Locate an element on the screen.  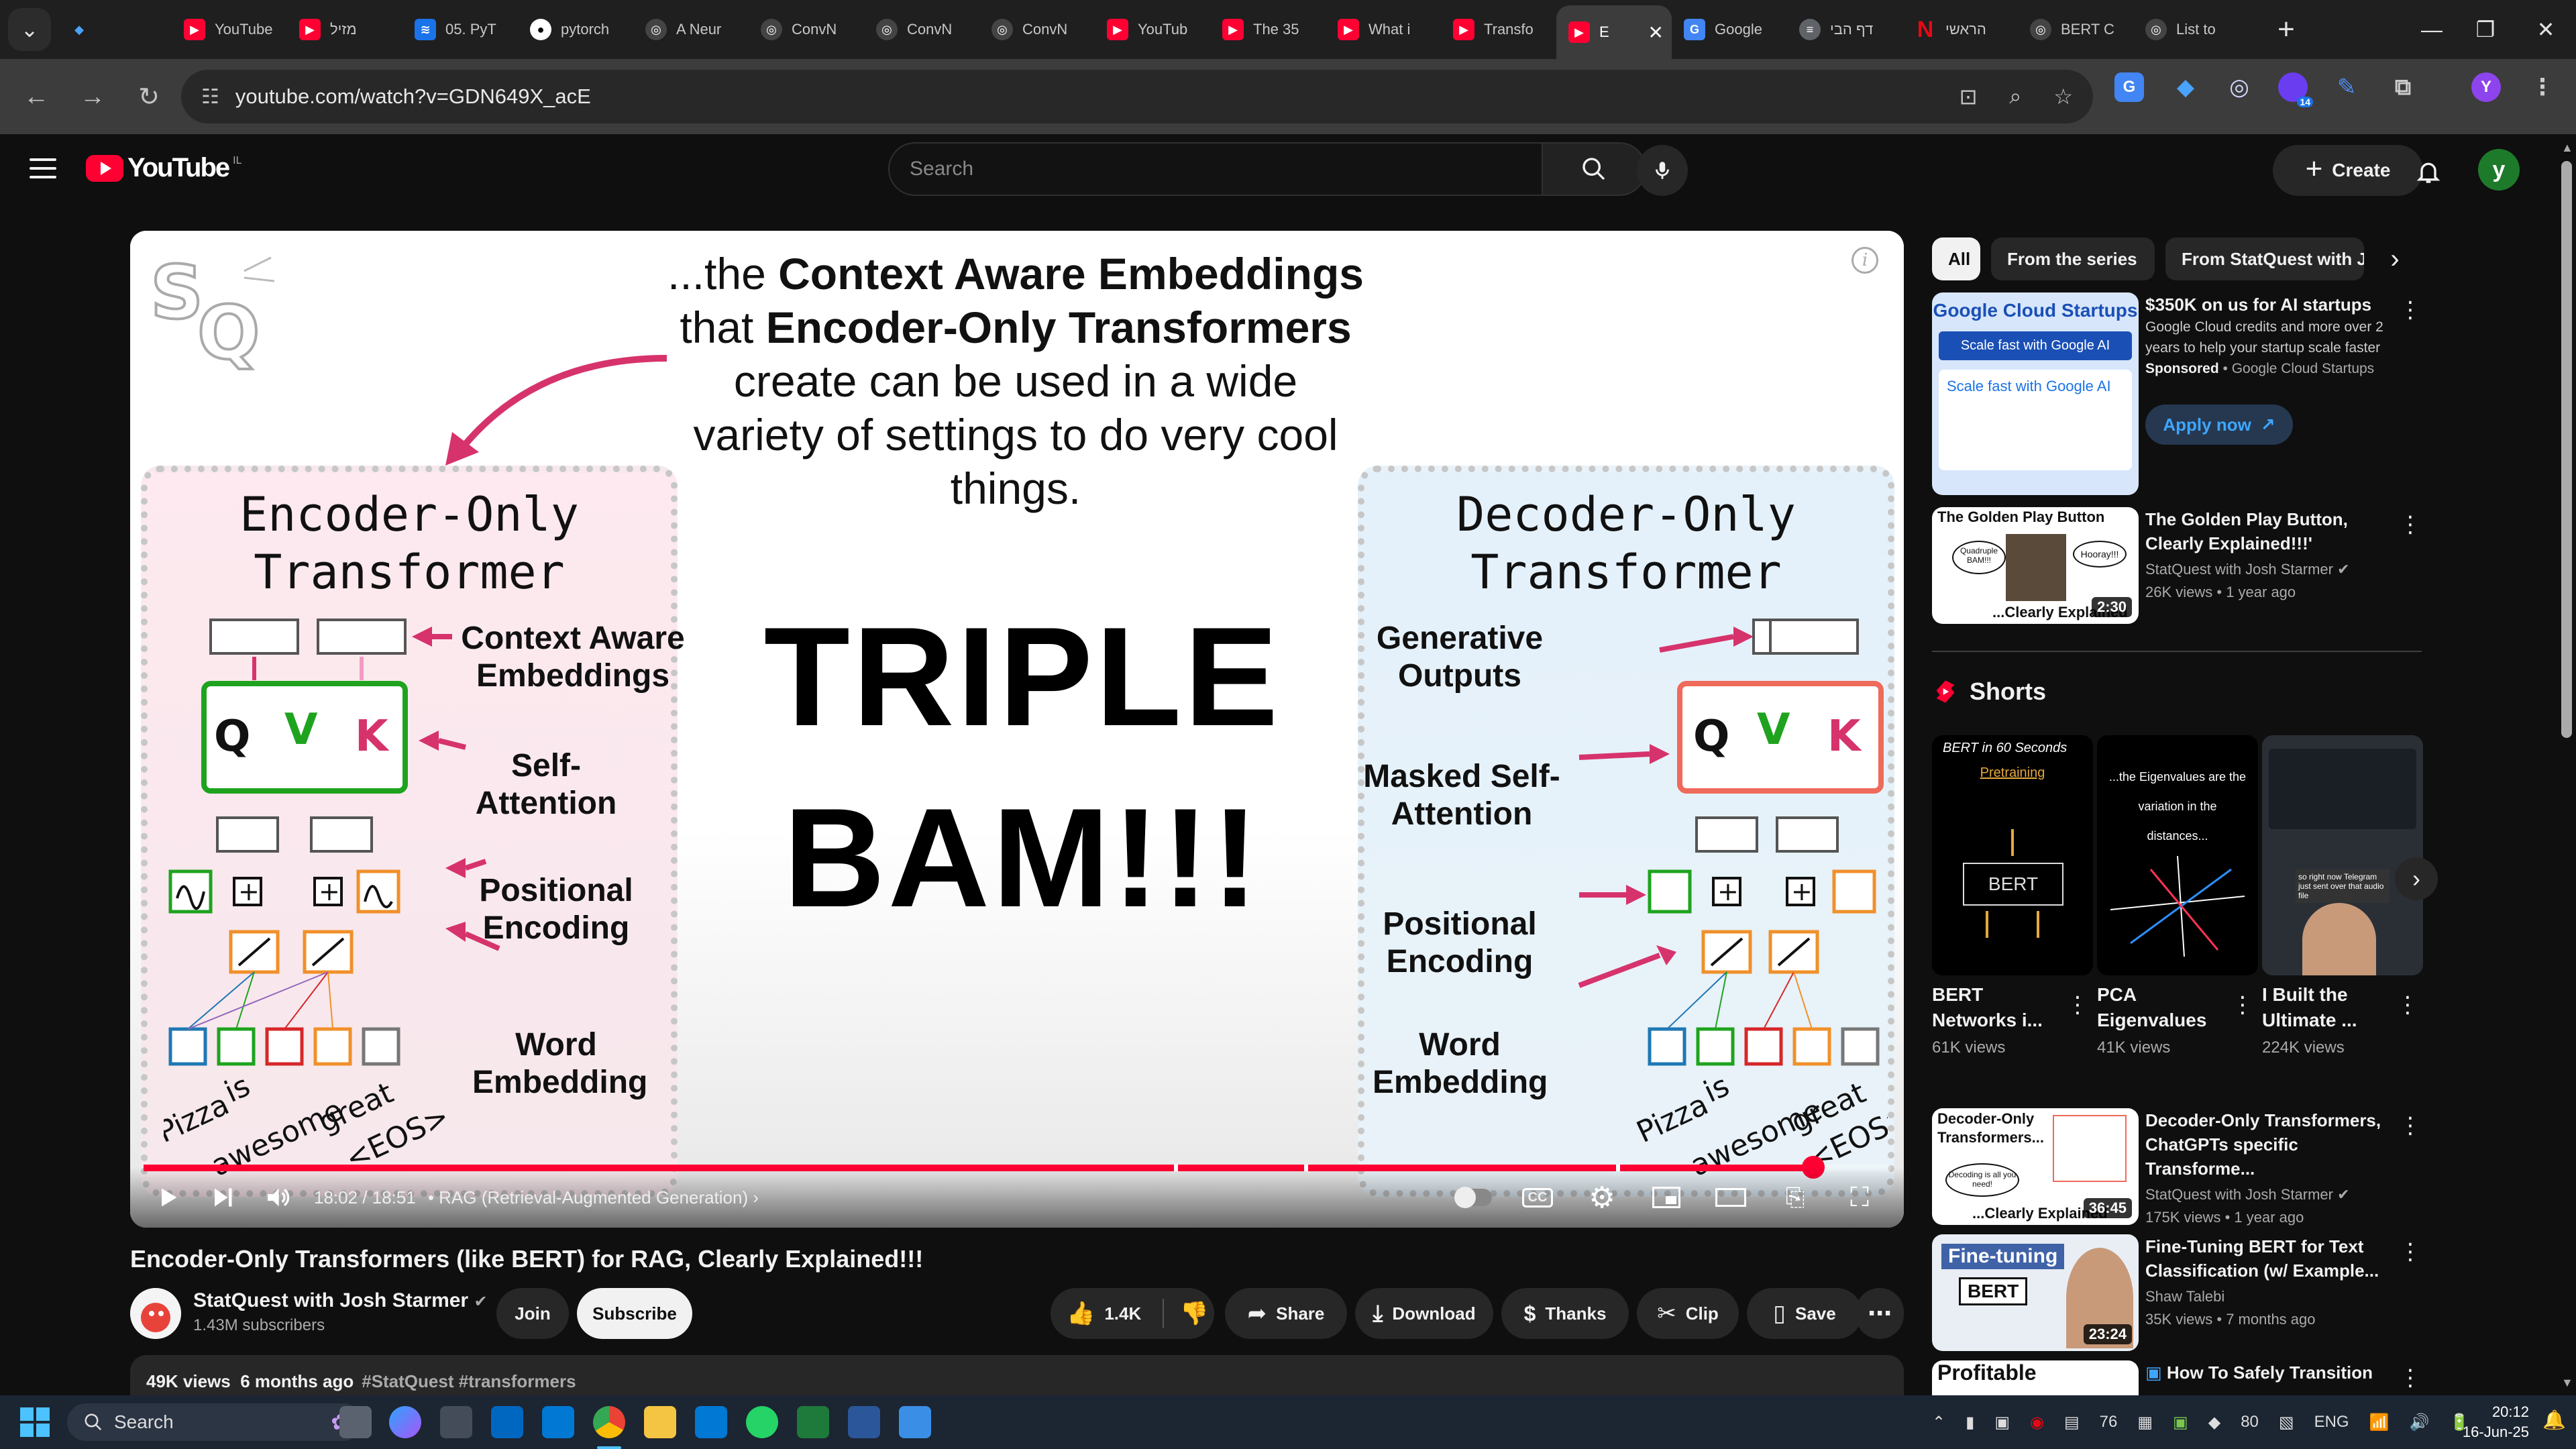
browser-tab: ▶ מזיל is located at coordinates (344, 29).